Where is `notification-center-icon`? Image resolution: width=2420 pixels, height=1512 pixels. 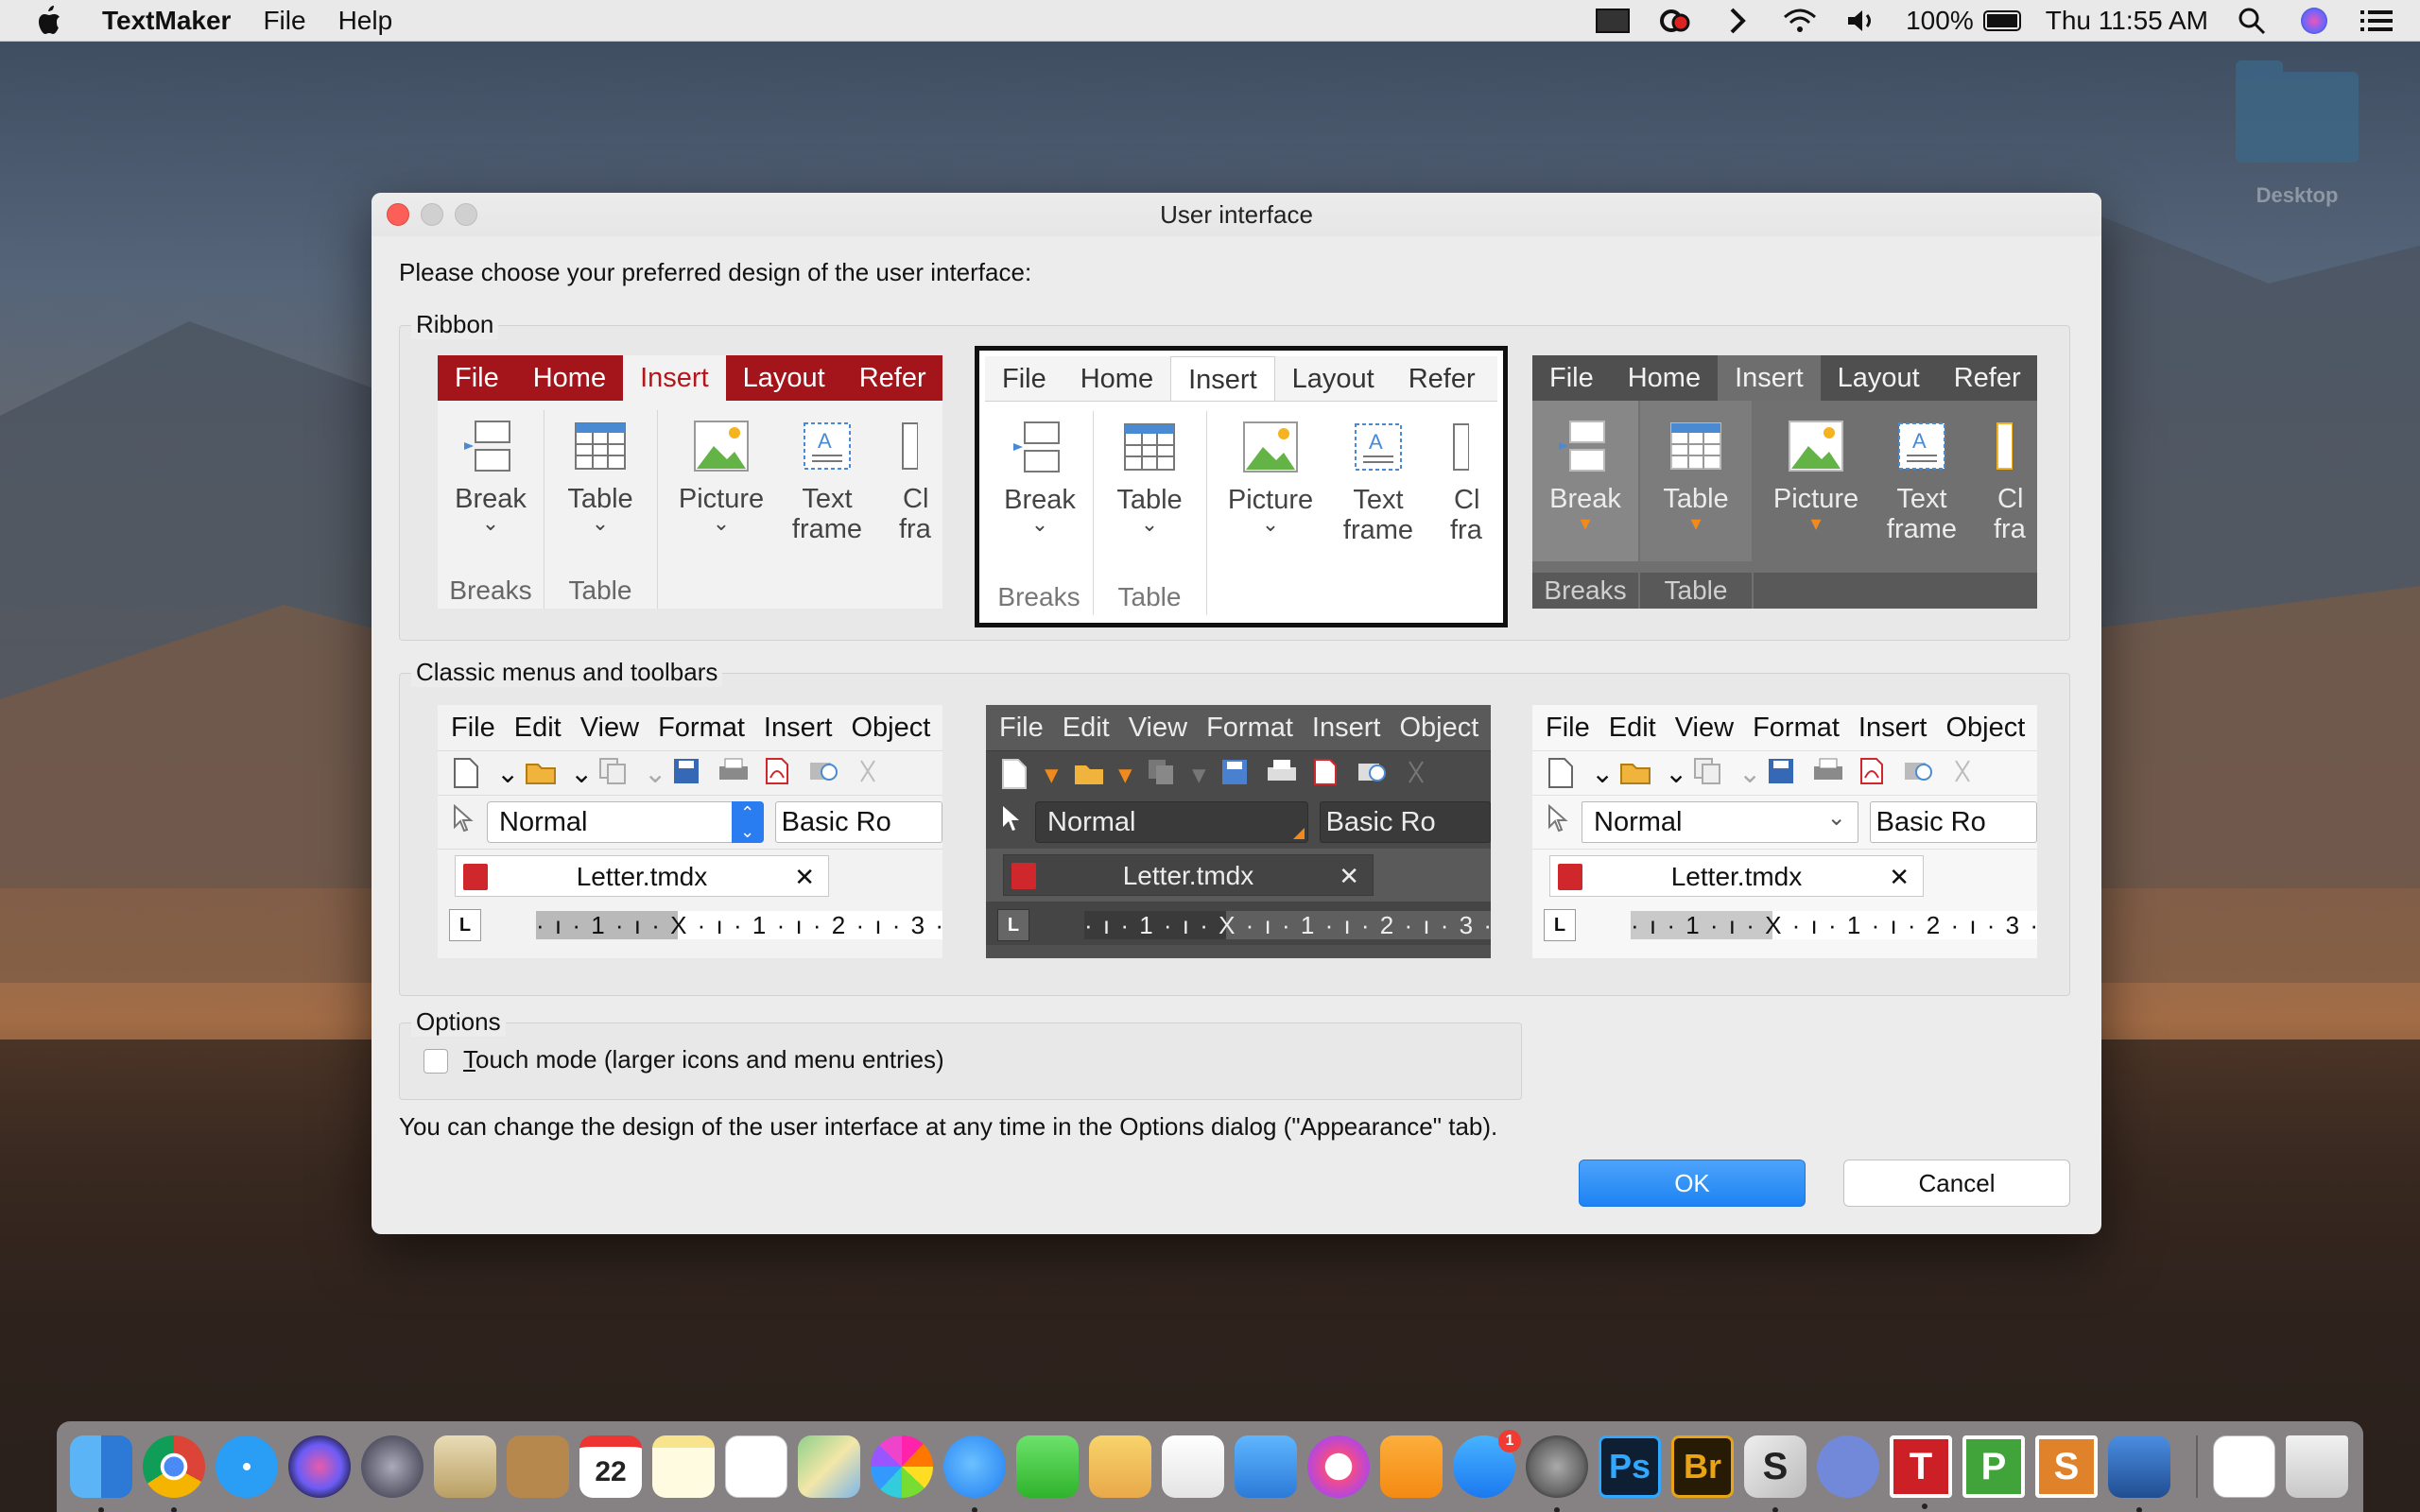 notification-center-icon is located at coordinates (2376, 21).